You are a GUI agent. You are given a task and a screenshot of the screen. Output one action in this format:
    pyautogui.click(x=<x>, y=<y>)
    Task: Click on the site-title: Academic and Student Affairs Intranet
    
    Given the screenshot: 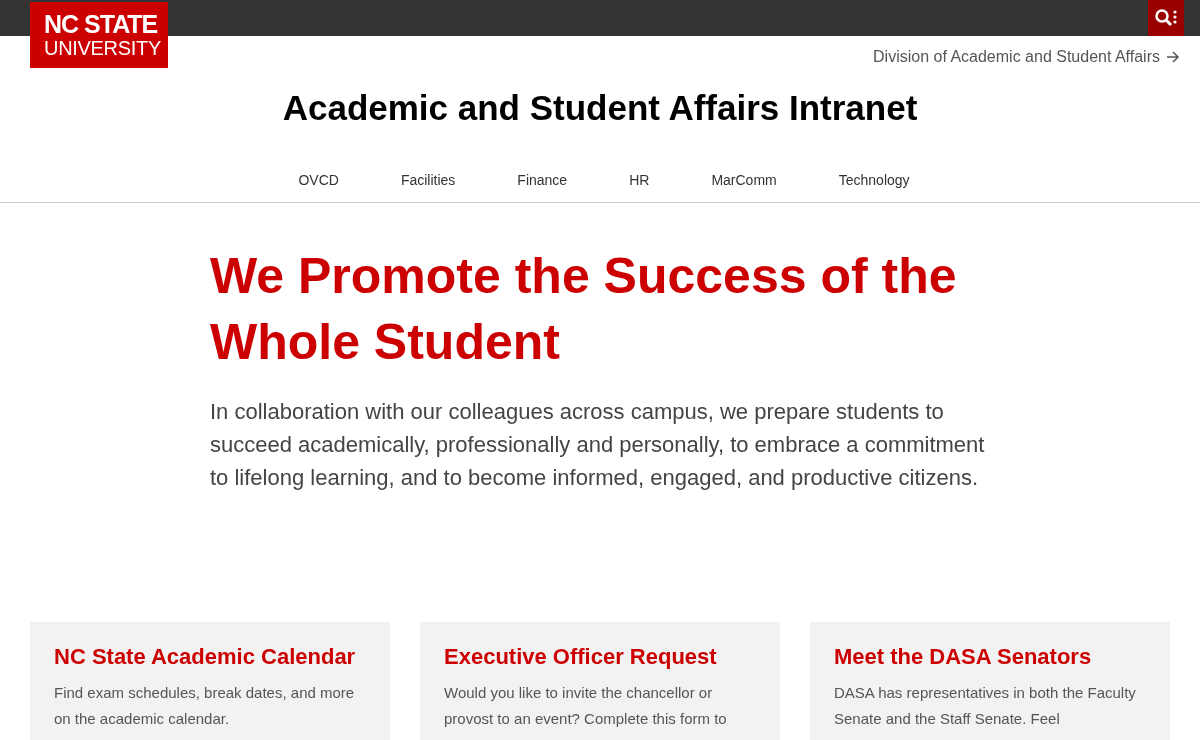 What is the action you would take?
    pyautogui.click(x=600, y=108)
    